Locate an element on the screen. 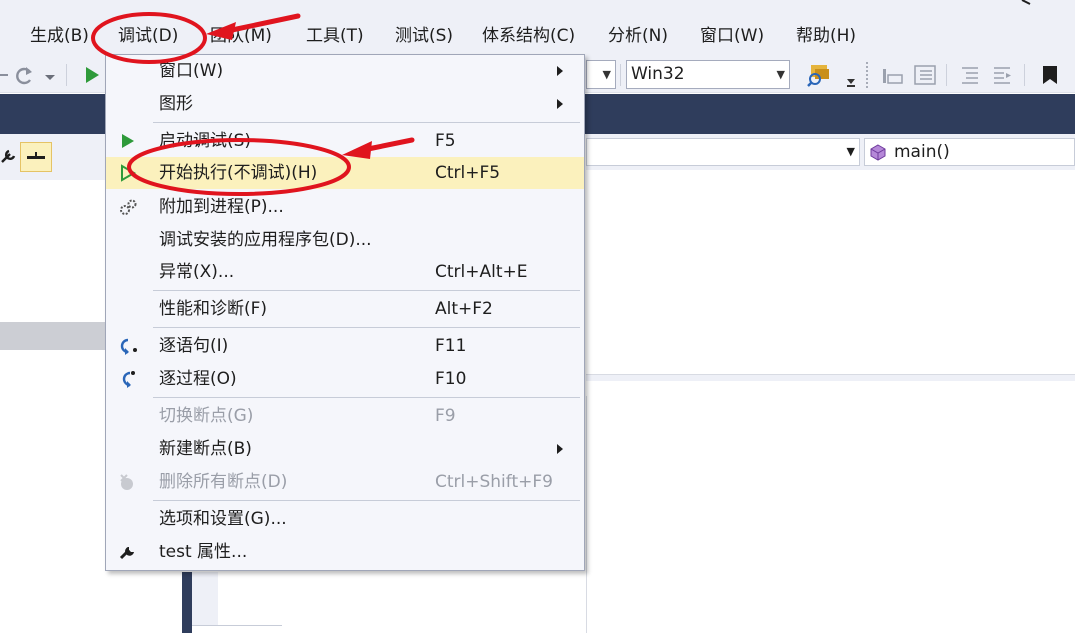 The width and height of the screenshot is (1075, 634). solution-explorer-divider is located at coordinates (55, 336).